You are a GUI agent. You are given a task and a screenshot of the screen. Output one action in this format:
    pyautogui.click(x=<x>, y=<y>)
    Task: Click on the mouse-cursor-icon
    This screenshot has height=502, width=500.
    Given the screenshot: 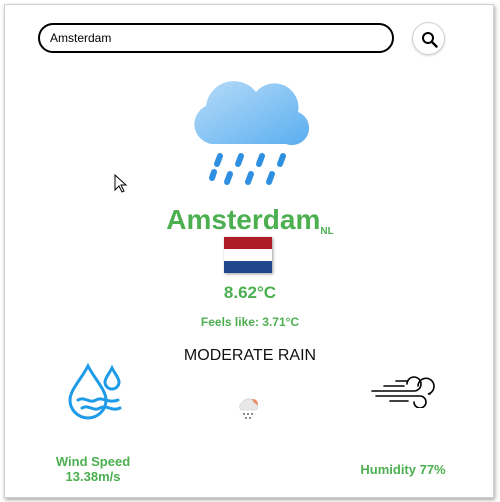 What is the action you would take?
    pyautogui.click(x=121, y=183)
    